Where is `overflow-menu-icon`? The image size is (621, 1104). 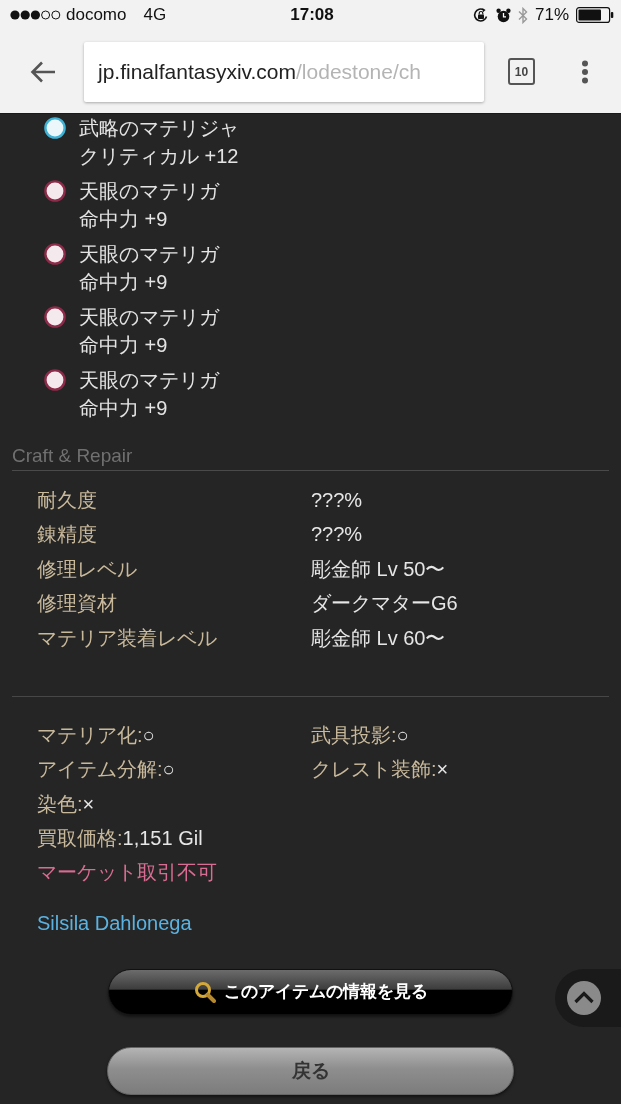
overflow-menu-icon is located at coordinates (585, 71).